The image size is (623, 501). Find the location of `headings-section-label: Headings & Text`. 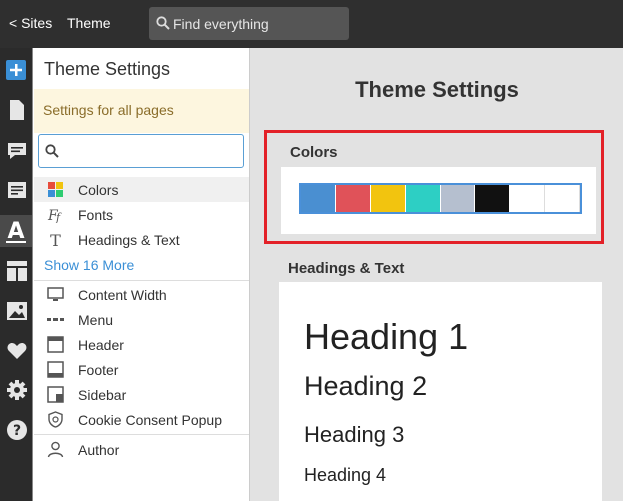

headings-section-label: Headings & Text is located at coordinates (346, 268).